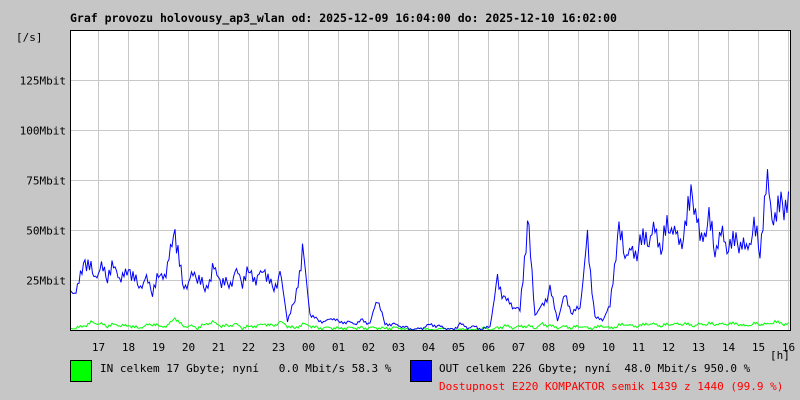 The width and height of the screenshot is (800, 400). Describe the element at coordinates (188, 347) in the screenshot. I see `x-tick-label: 20` at that location.